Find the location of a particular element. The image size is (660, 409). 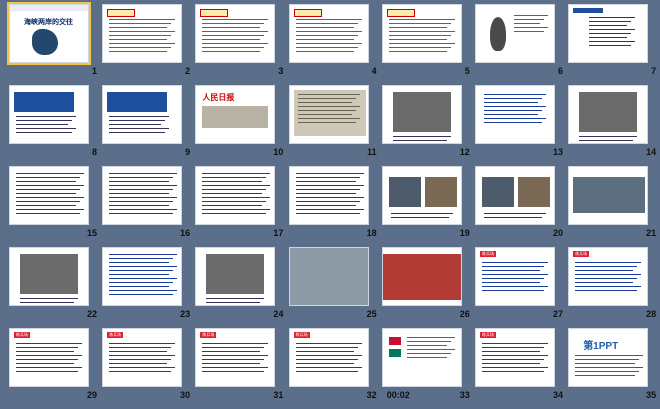

slide-thumbnail-26: 26 is located at coordinates (425, 286).